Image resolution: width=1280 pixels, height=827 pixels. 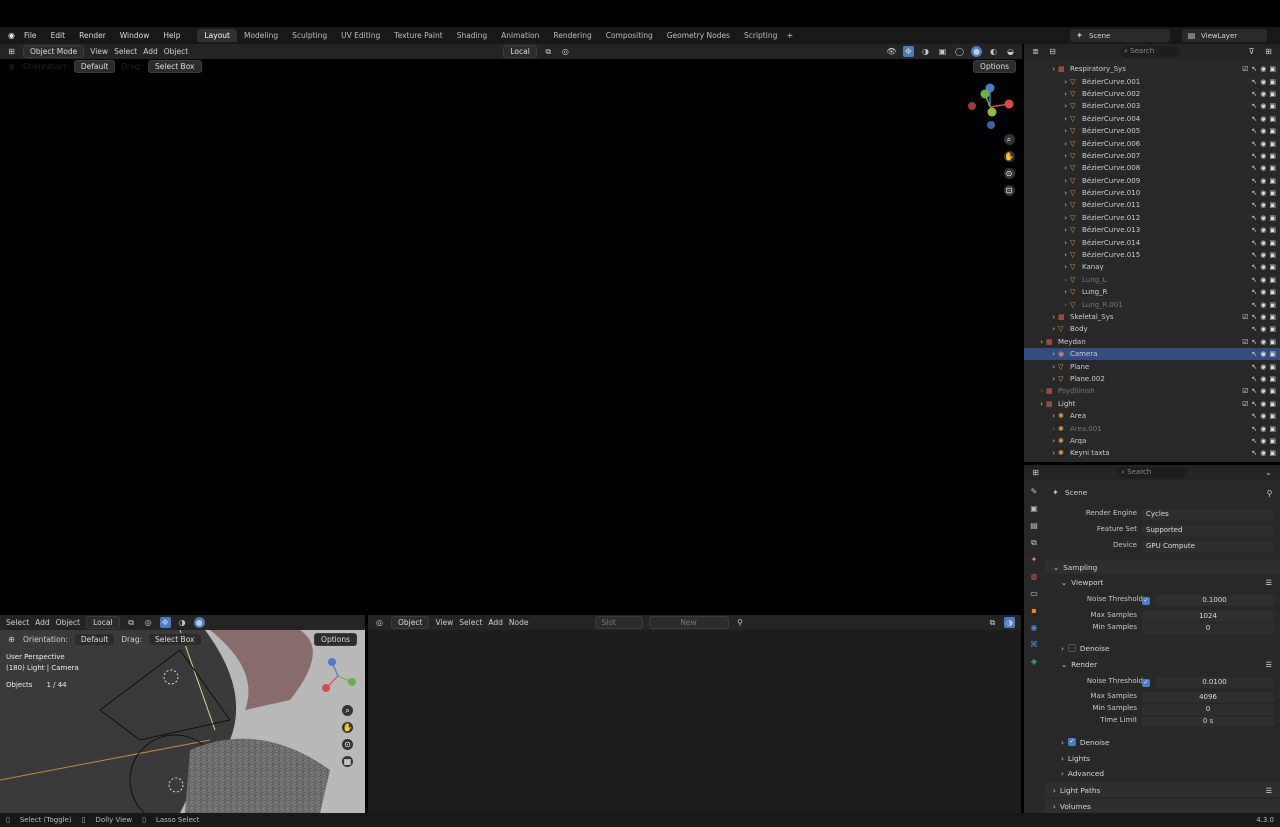 I want to click on render-engine-dropdown: Cycles, so click(x=1208, y=514).